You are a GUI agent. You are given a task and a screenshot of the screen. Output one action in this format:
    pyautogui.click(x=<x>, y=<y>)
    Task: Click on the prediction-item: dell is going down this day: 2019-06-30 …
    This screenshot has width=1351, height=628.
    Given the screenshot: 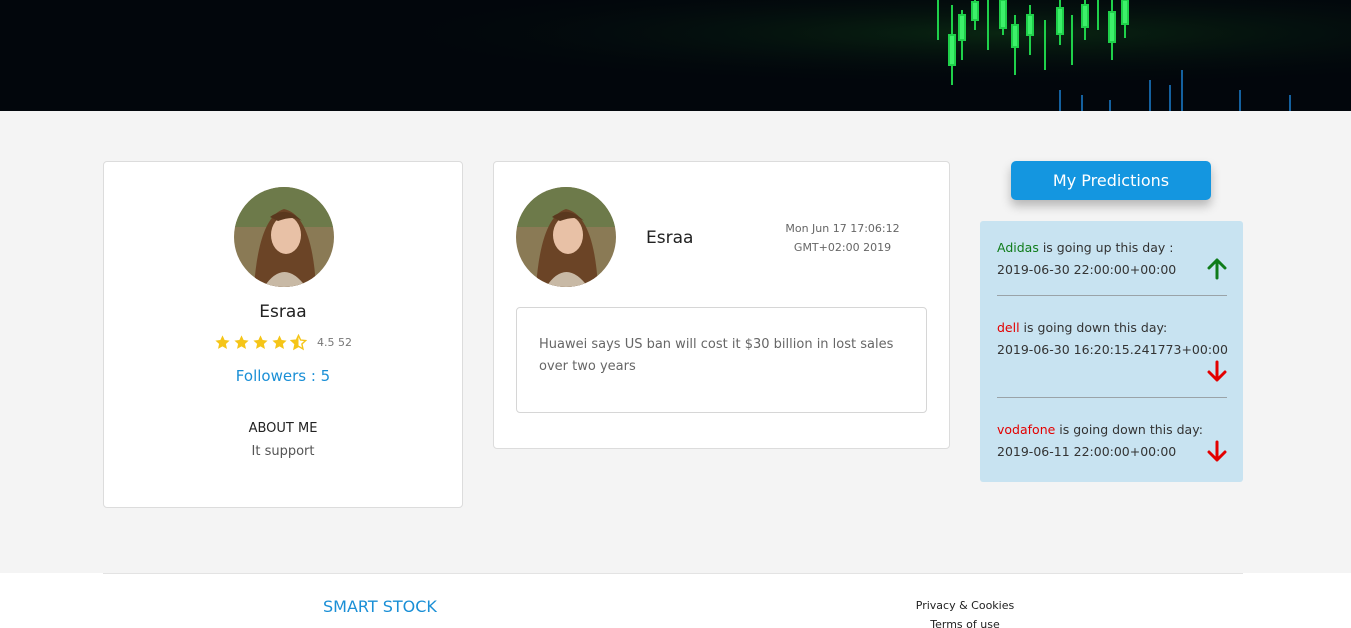 What is the action you would take?
    pyautogui.click(x=1112, y=339)
    